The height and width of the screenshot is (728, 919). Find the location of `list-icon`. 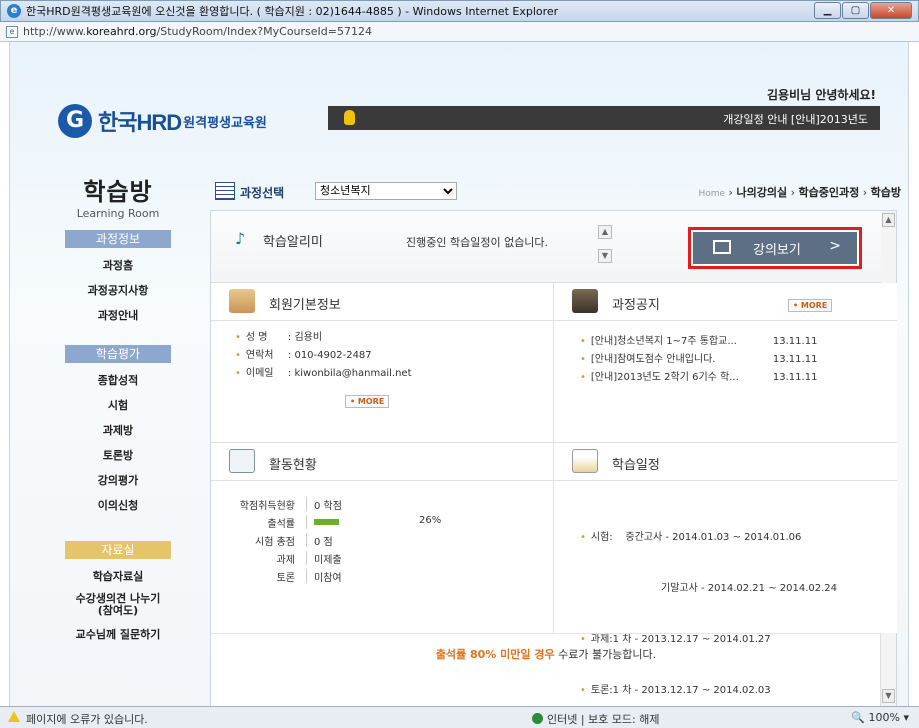

list-icon is located at coordinates (225, 191).